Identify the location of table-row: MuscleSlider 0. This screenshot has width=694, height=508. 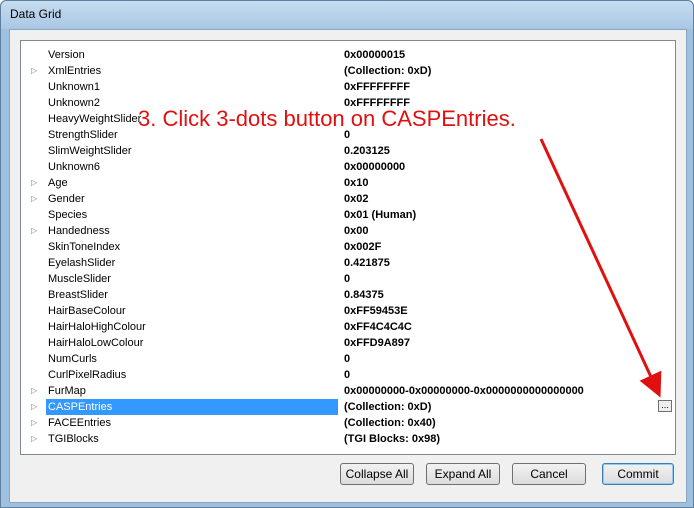
(348, 279).